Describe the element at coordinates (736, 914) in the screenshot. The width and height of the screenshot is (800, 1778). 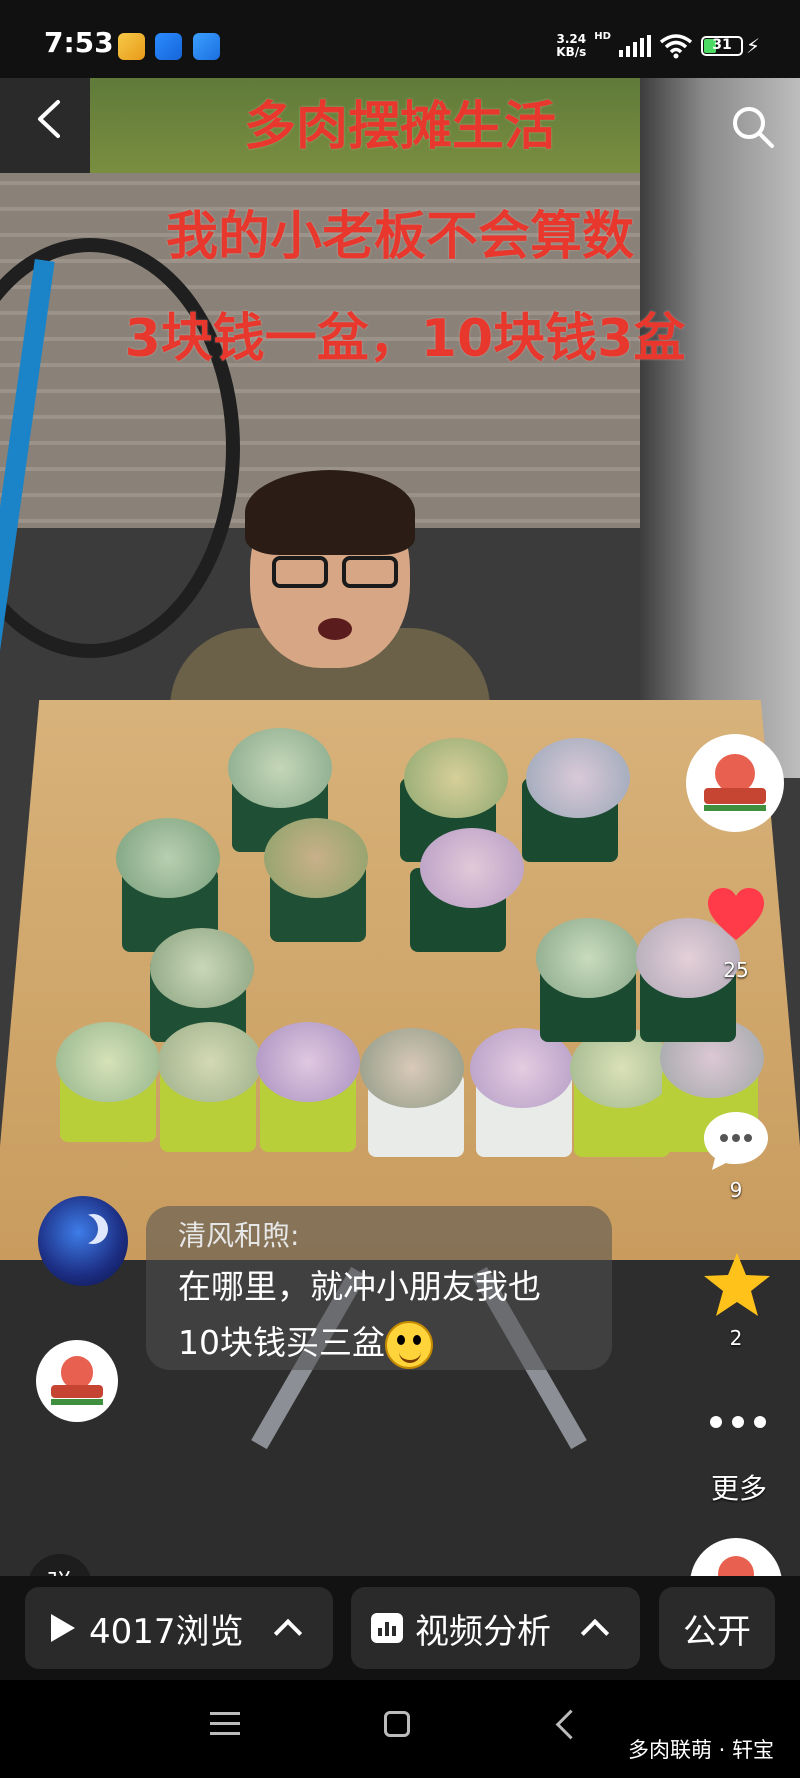
I see `like-heart-icon` at that location.